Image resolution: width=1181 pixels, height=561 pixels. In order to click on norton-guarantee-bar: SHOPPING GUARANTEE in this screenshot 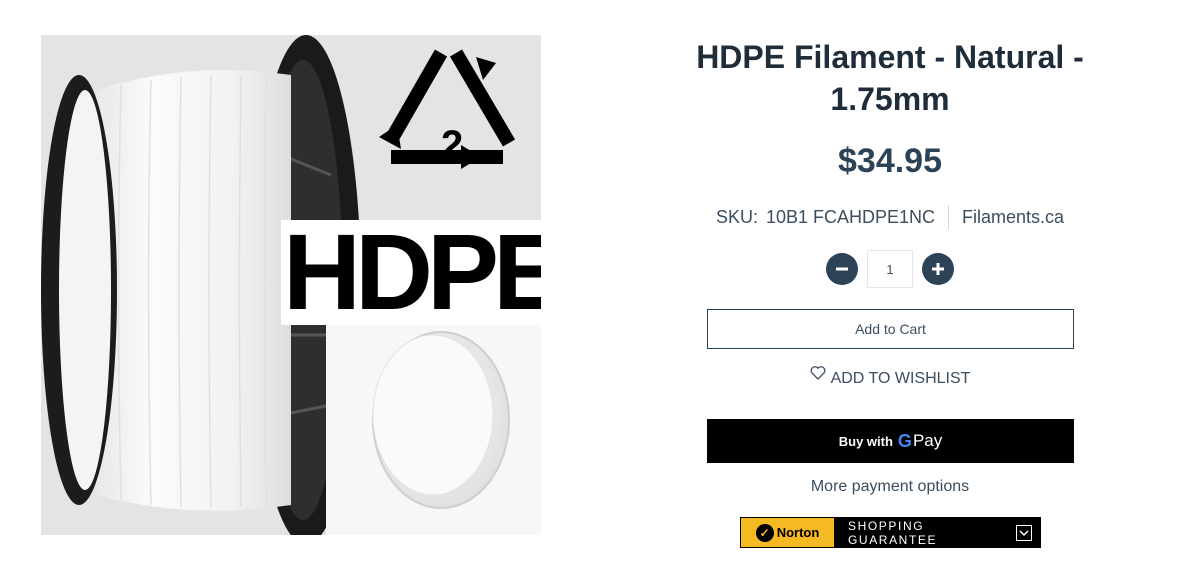, I will do `click(937, 532)`.